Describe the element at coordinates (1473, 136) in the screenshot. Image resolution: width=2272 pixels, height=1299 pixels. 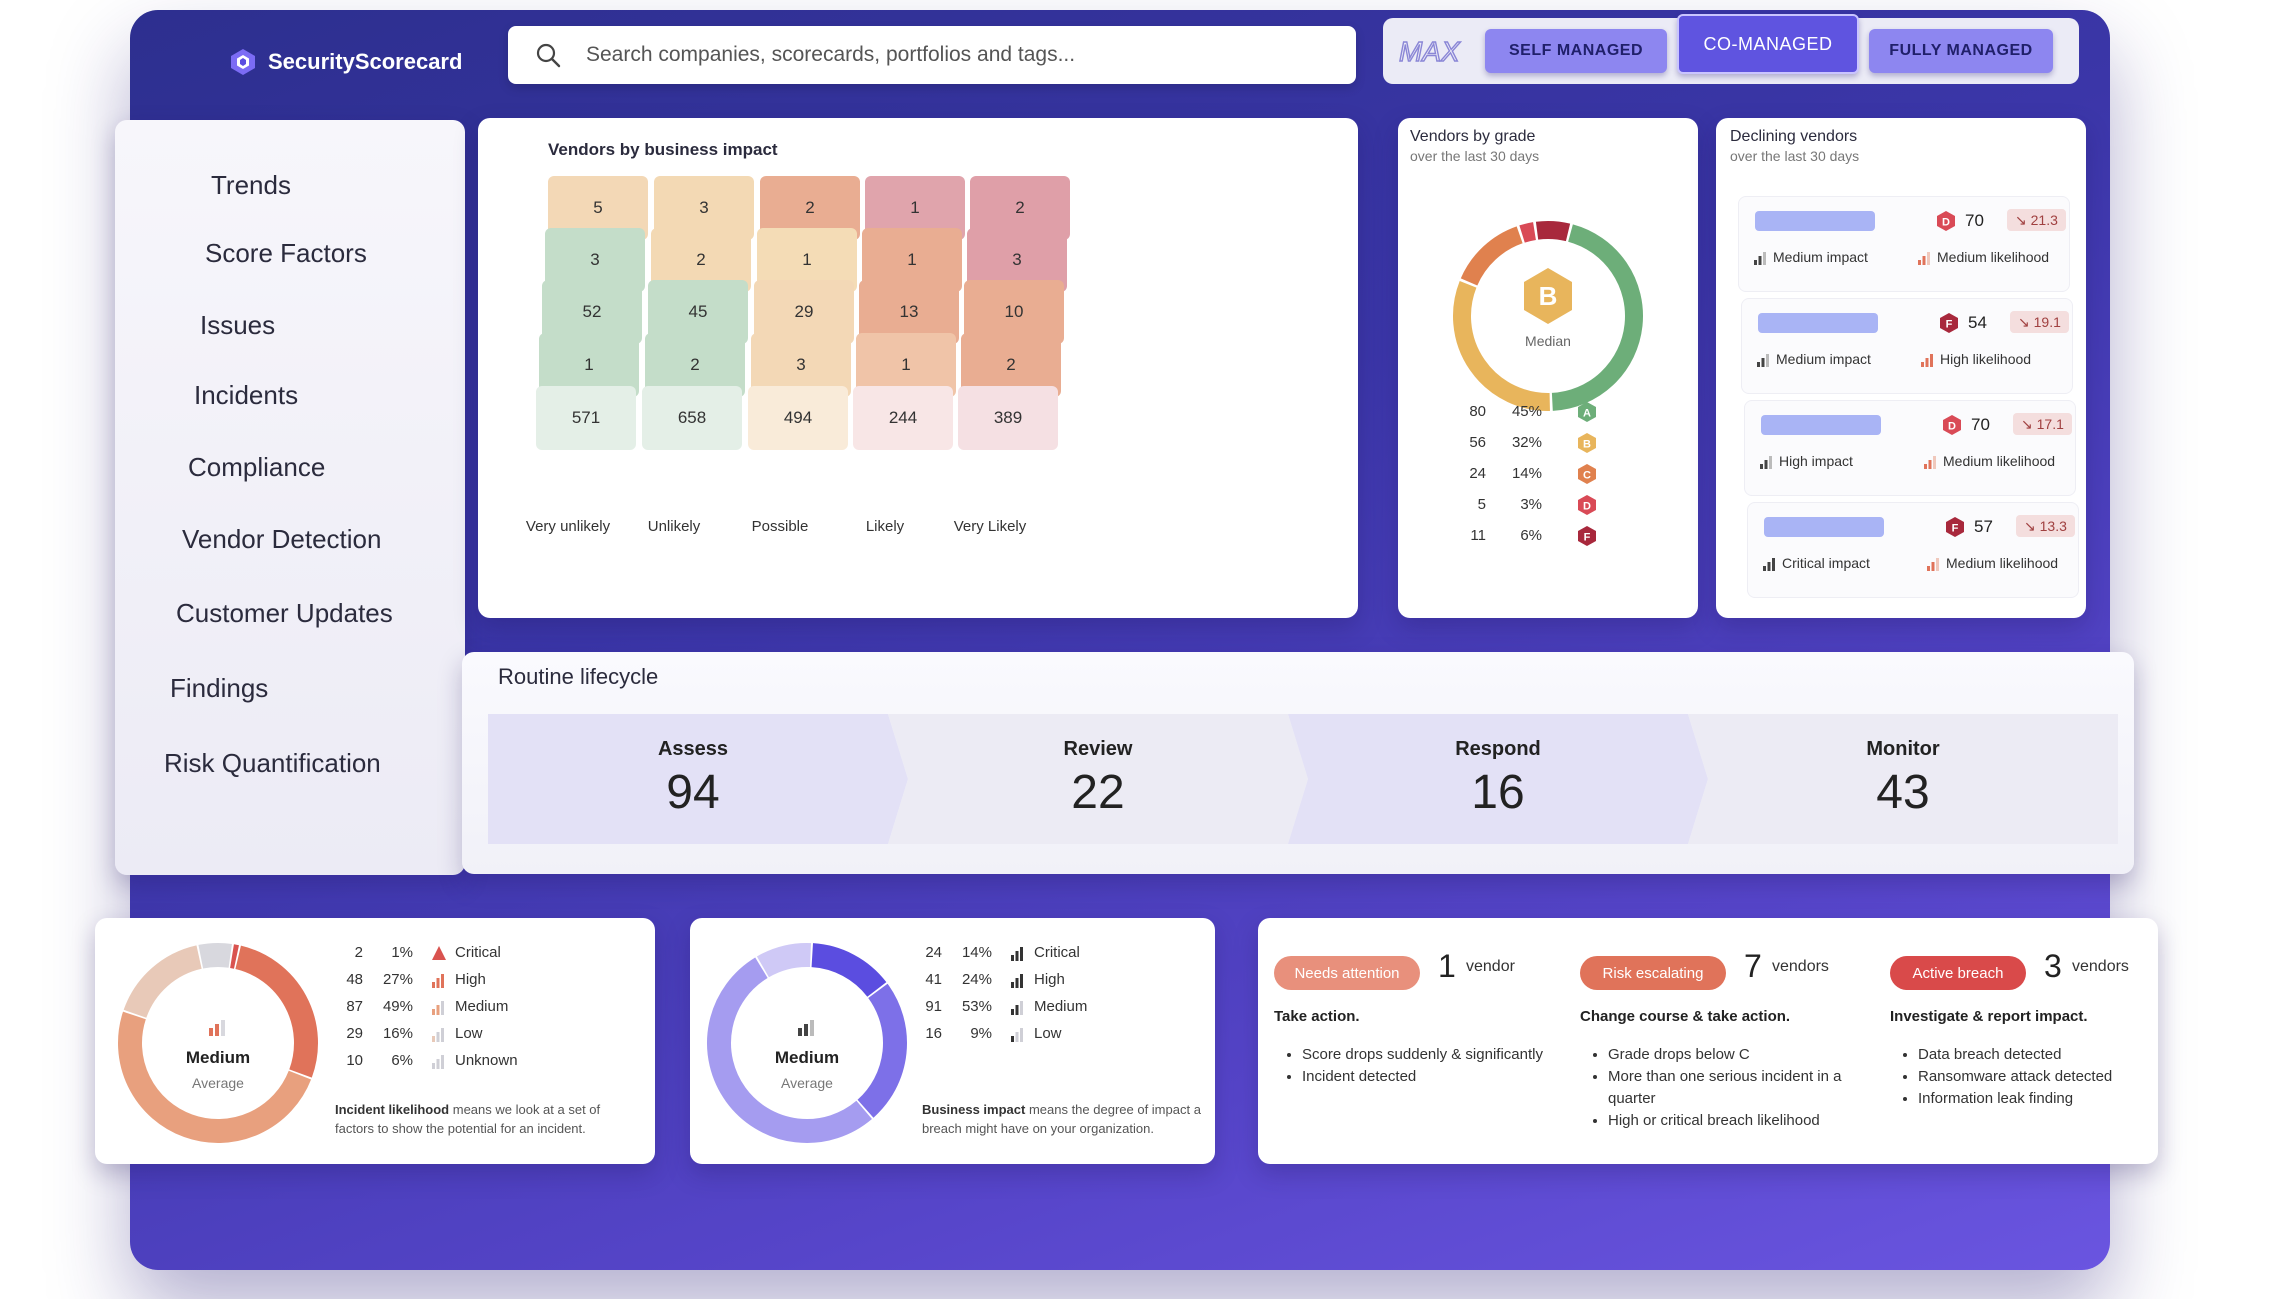
I see `vendors-by-grade-title: Vendors by grade` at that location.